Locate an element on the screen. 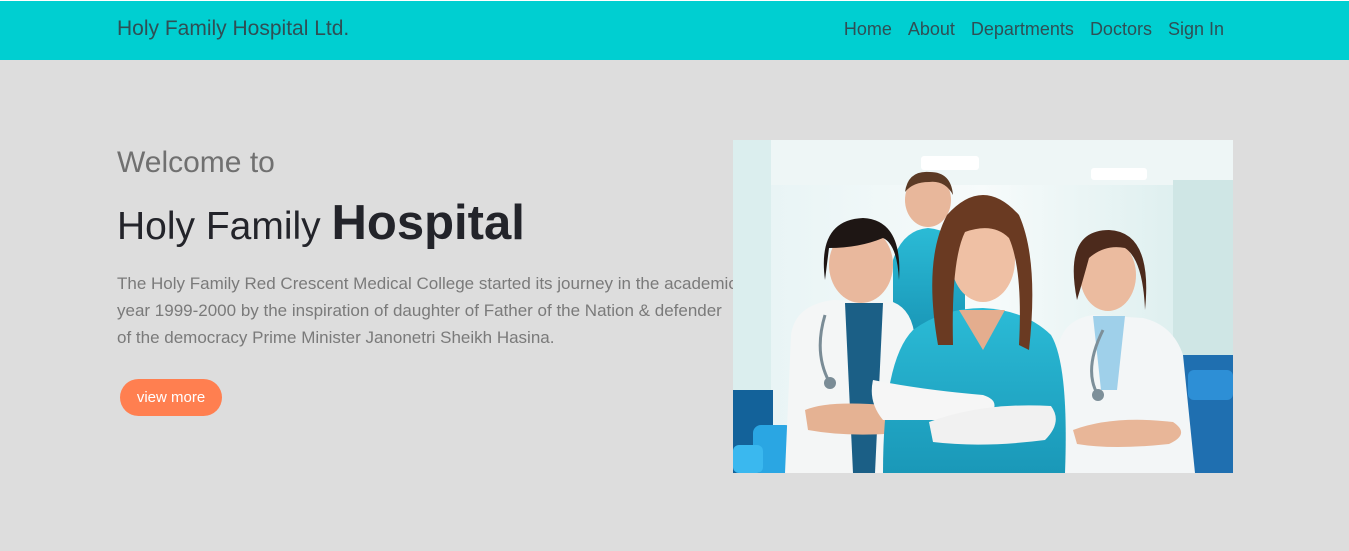  hero-title-regular: Holy Family is located at coordinates (219, 226).